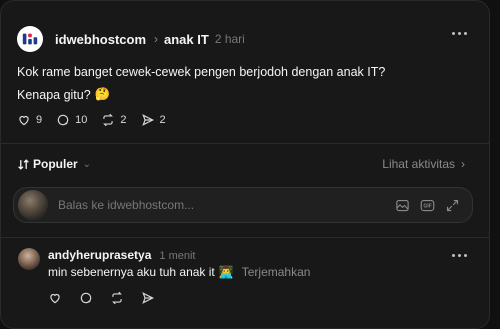  Describe the element at coordinates (402, 205) in the screenshot. I see `image-icon` at that location.